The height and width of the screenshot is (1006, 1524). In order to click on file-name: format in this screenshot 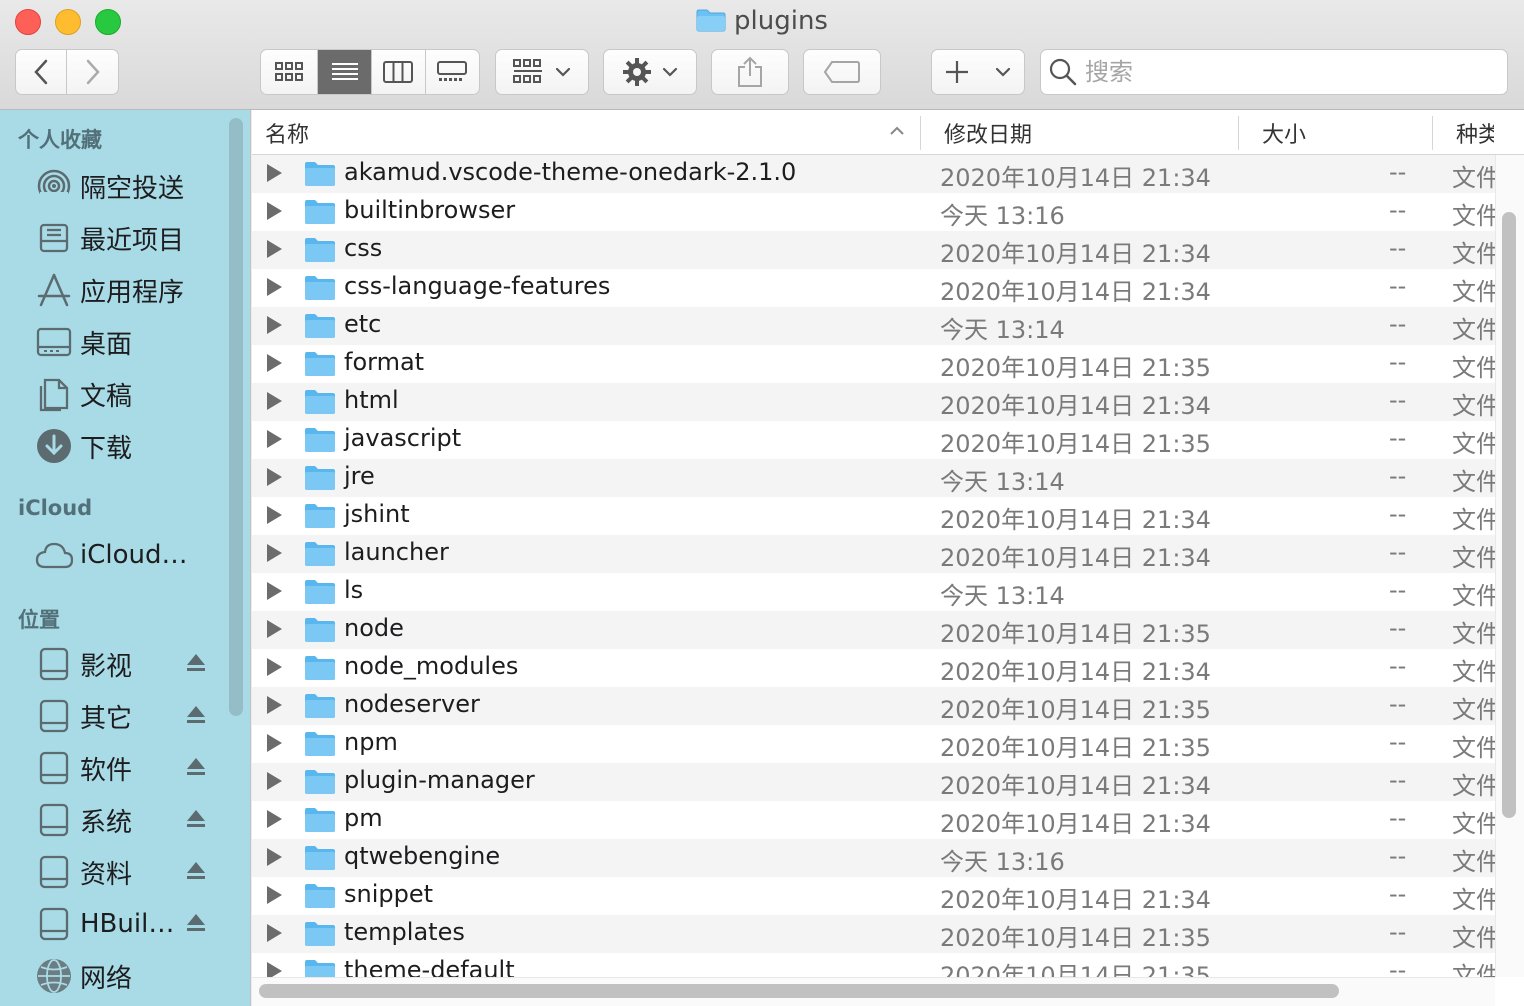, I will do `click(384, 362)`.